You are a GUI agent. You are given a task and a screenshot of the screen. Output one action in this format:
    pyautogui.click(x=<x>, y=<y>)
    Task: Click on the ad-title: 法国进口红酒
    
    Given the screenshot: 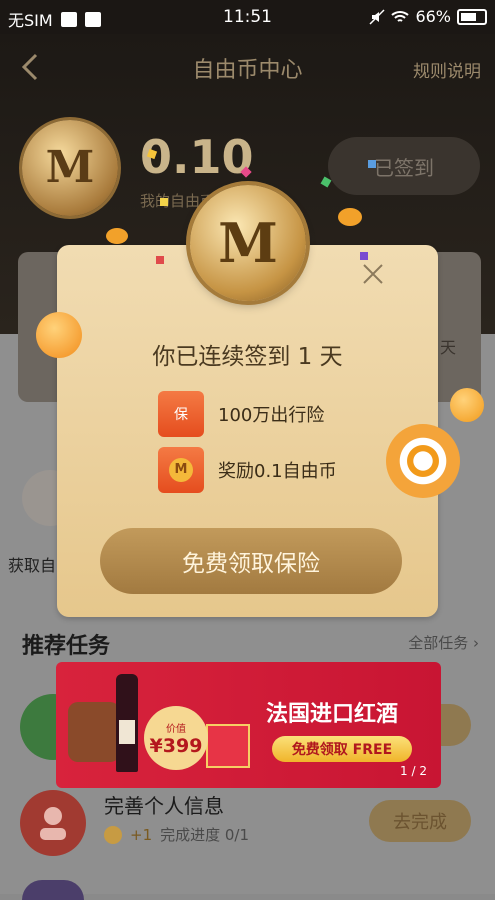 What is the action you would take?
    pyautogui.click(x=332, y=714)
    